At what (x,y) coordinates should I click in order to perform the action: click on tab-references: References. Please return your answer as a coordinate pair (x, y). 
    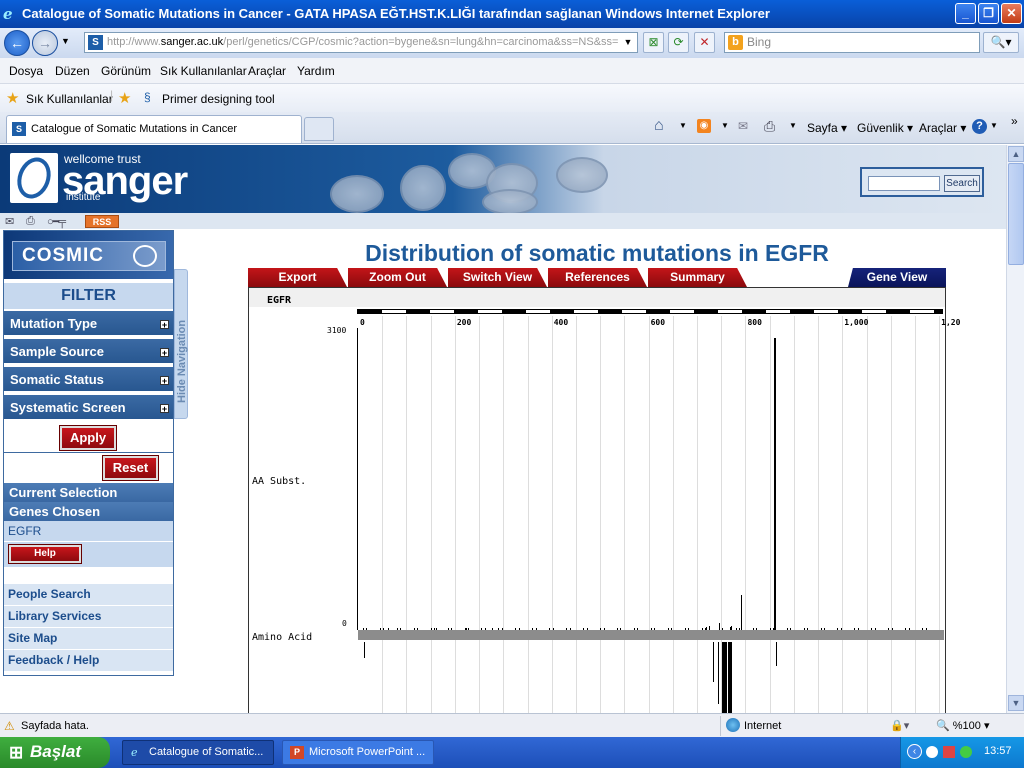
    Looking at the image, I should click on (597, 277).